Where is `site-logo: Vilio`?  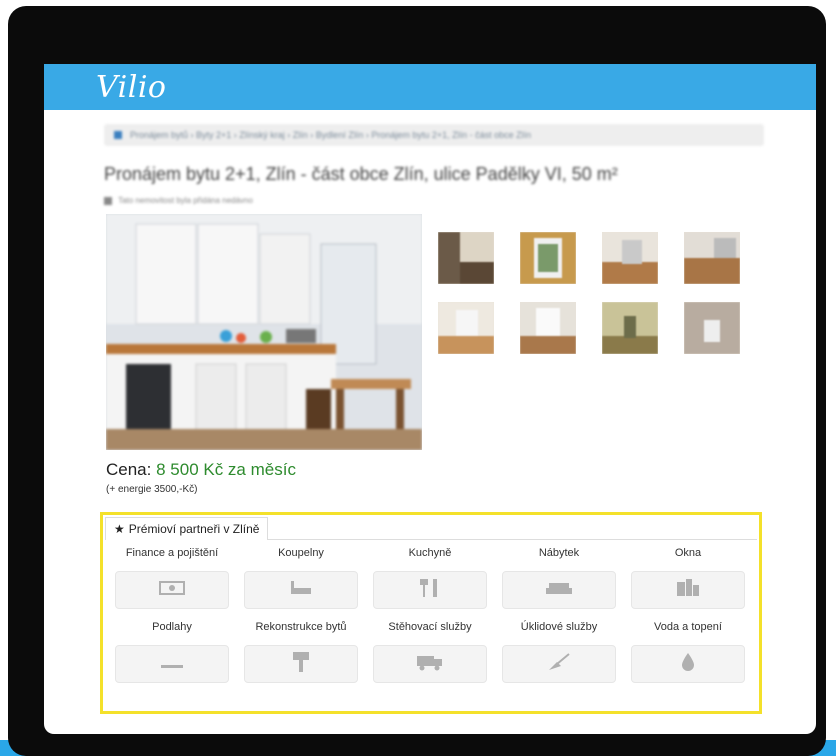
site-logo: Vilio is located at coordinates (131, 87).